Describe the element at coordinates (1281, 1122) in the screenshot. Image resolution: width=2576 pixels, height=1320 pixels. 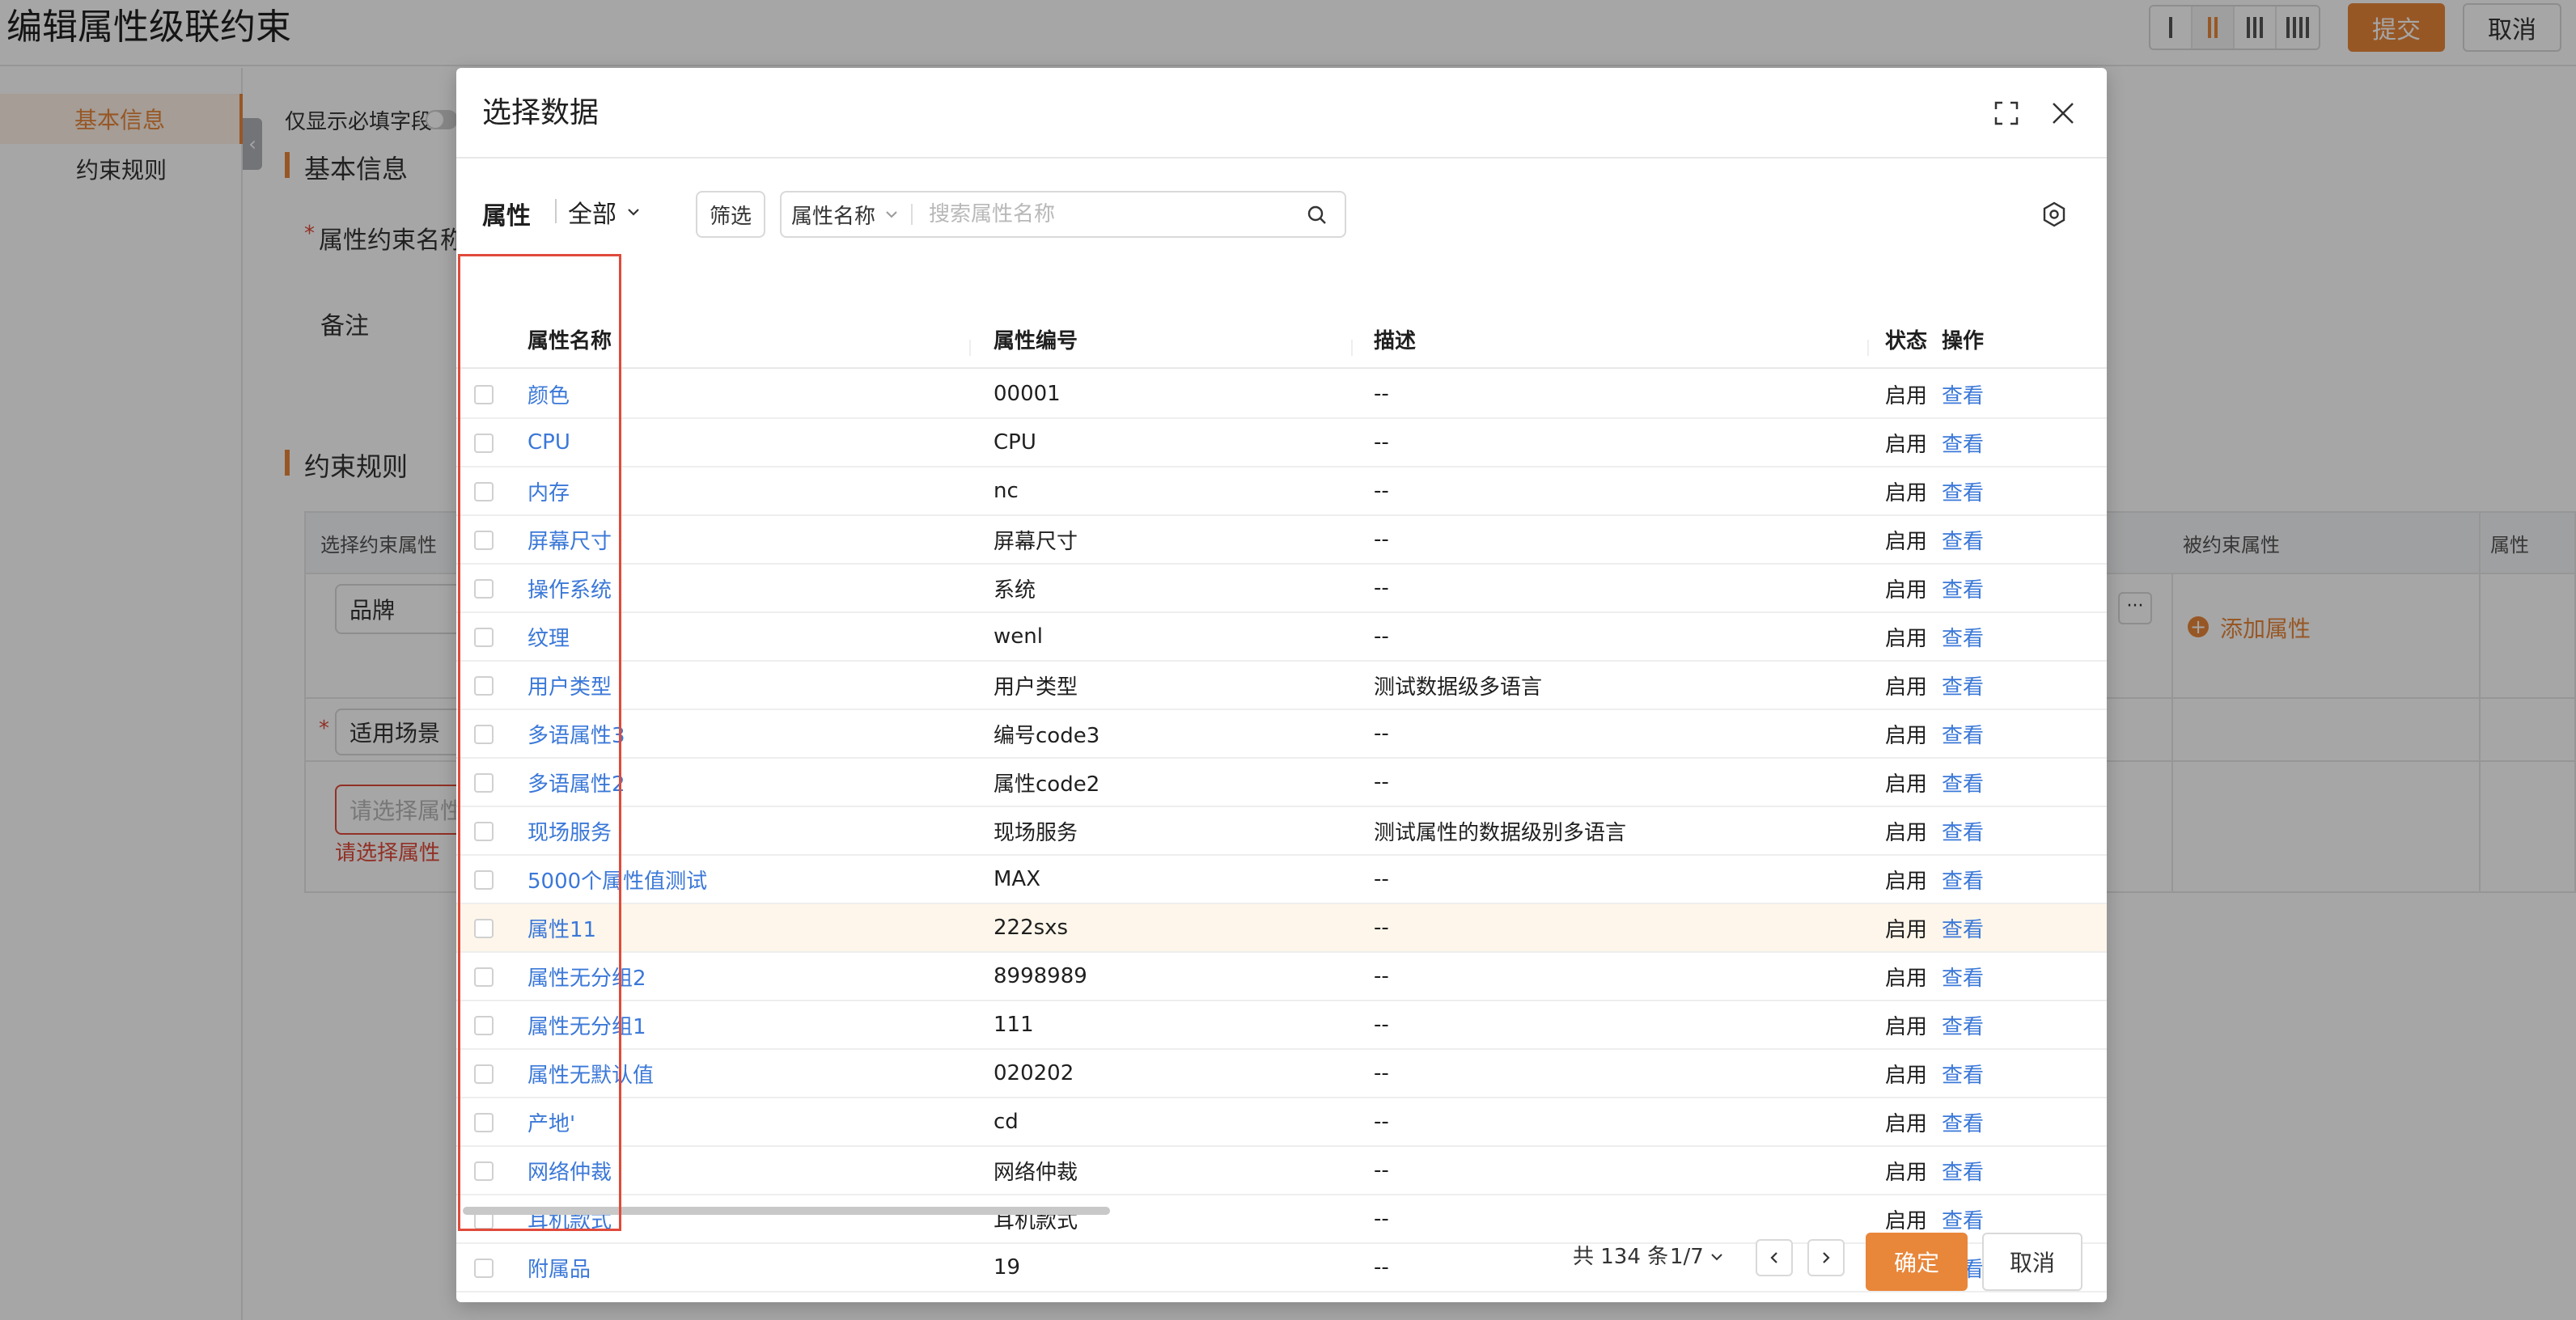
I see `table-row: 产地' cd -- 启用 查看` at that location.